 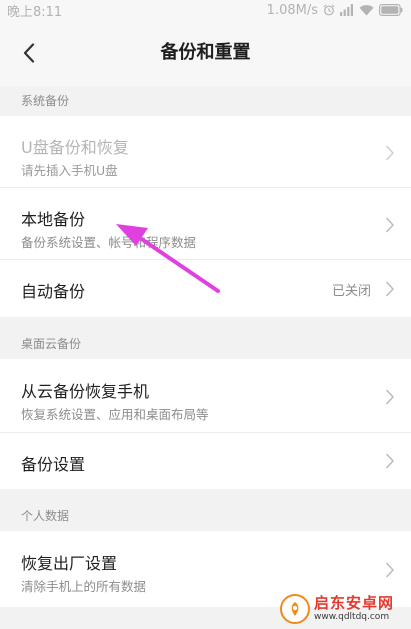 What do you see at coordinates (115, 414) in the screenshot?
I see `cloud-restore-subtitle: 恢复系统设置、应用和桌面布局等` at bounding box center [115, 414].